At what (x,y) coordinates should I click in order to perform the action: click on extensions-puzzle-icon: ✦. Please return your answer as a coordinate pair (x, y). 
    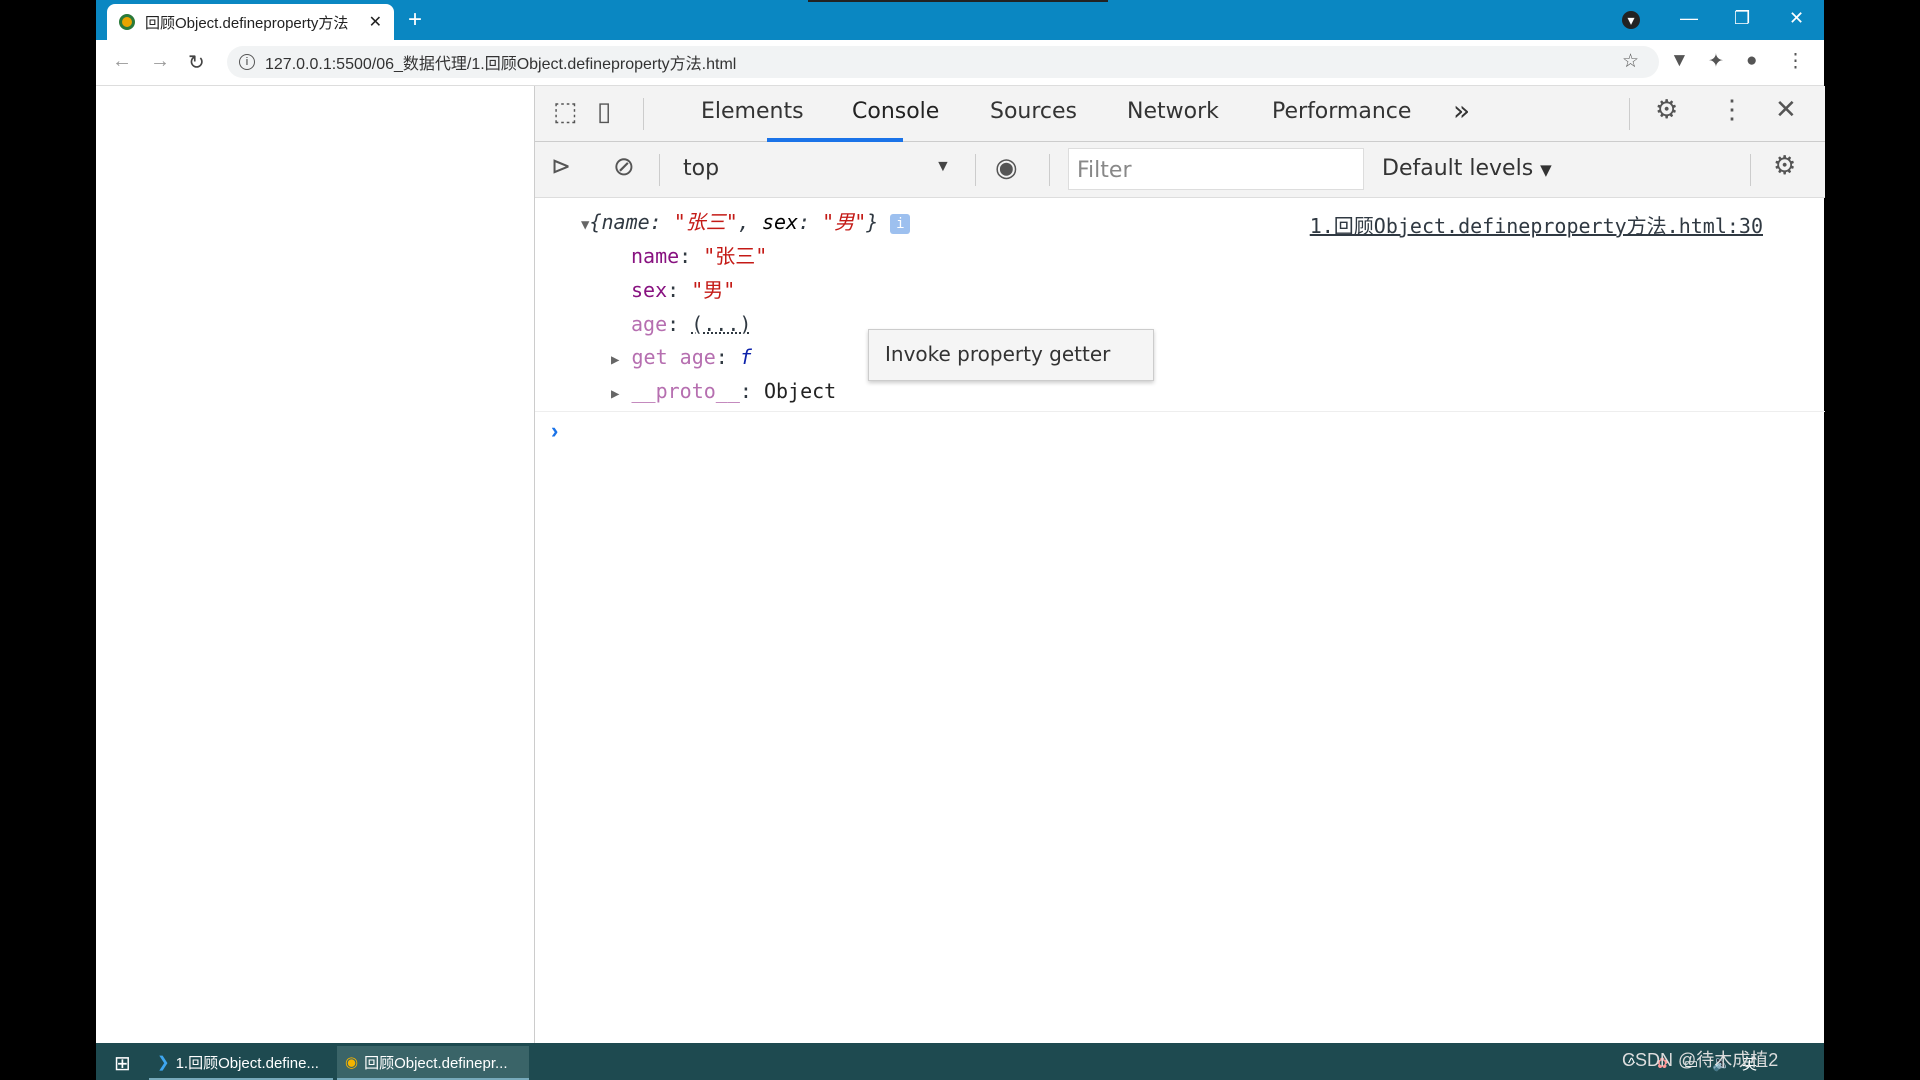
    Looking at the image, I should click on (1716, 61).